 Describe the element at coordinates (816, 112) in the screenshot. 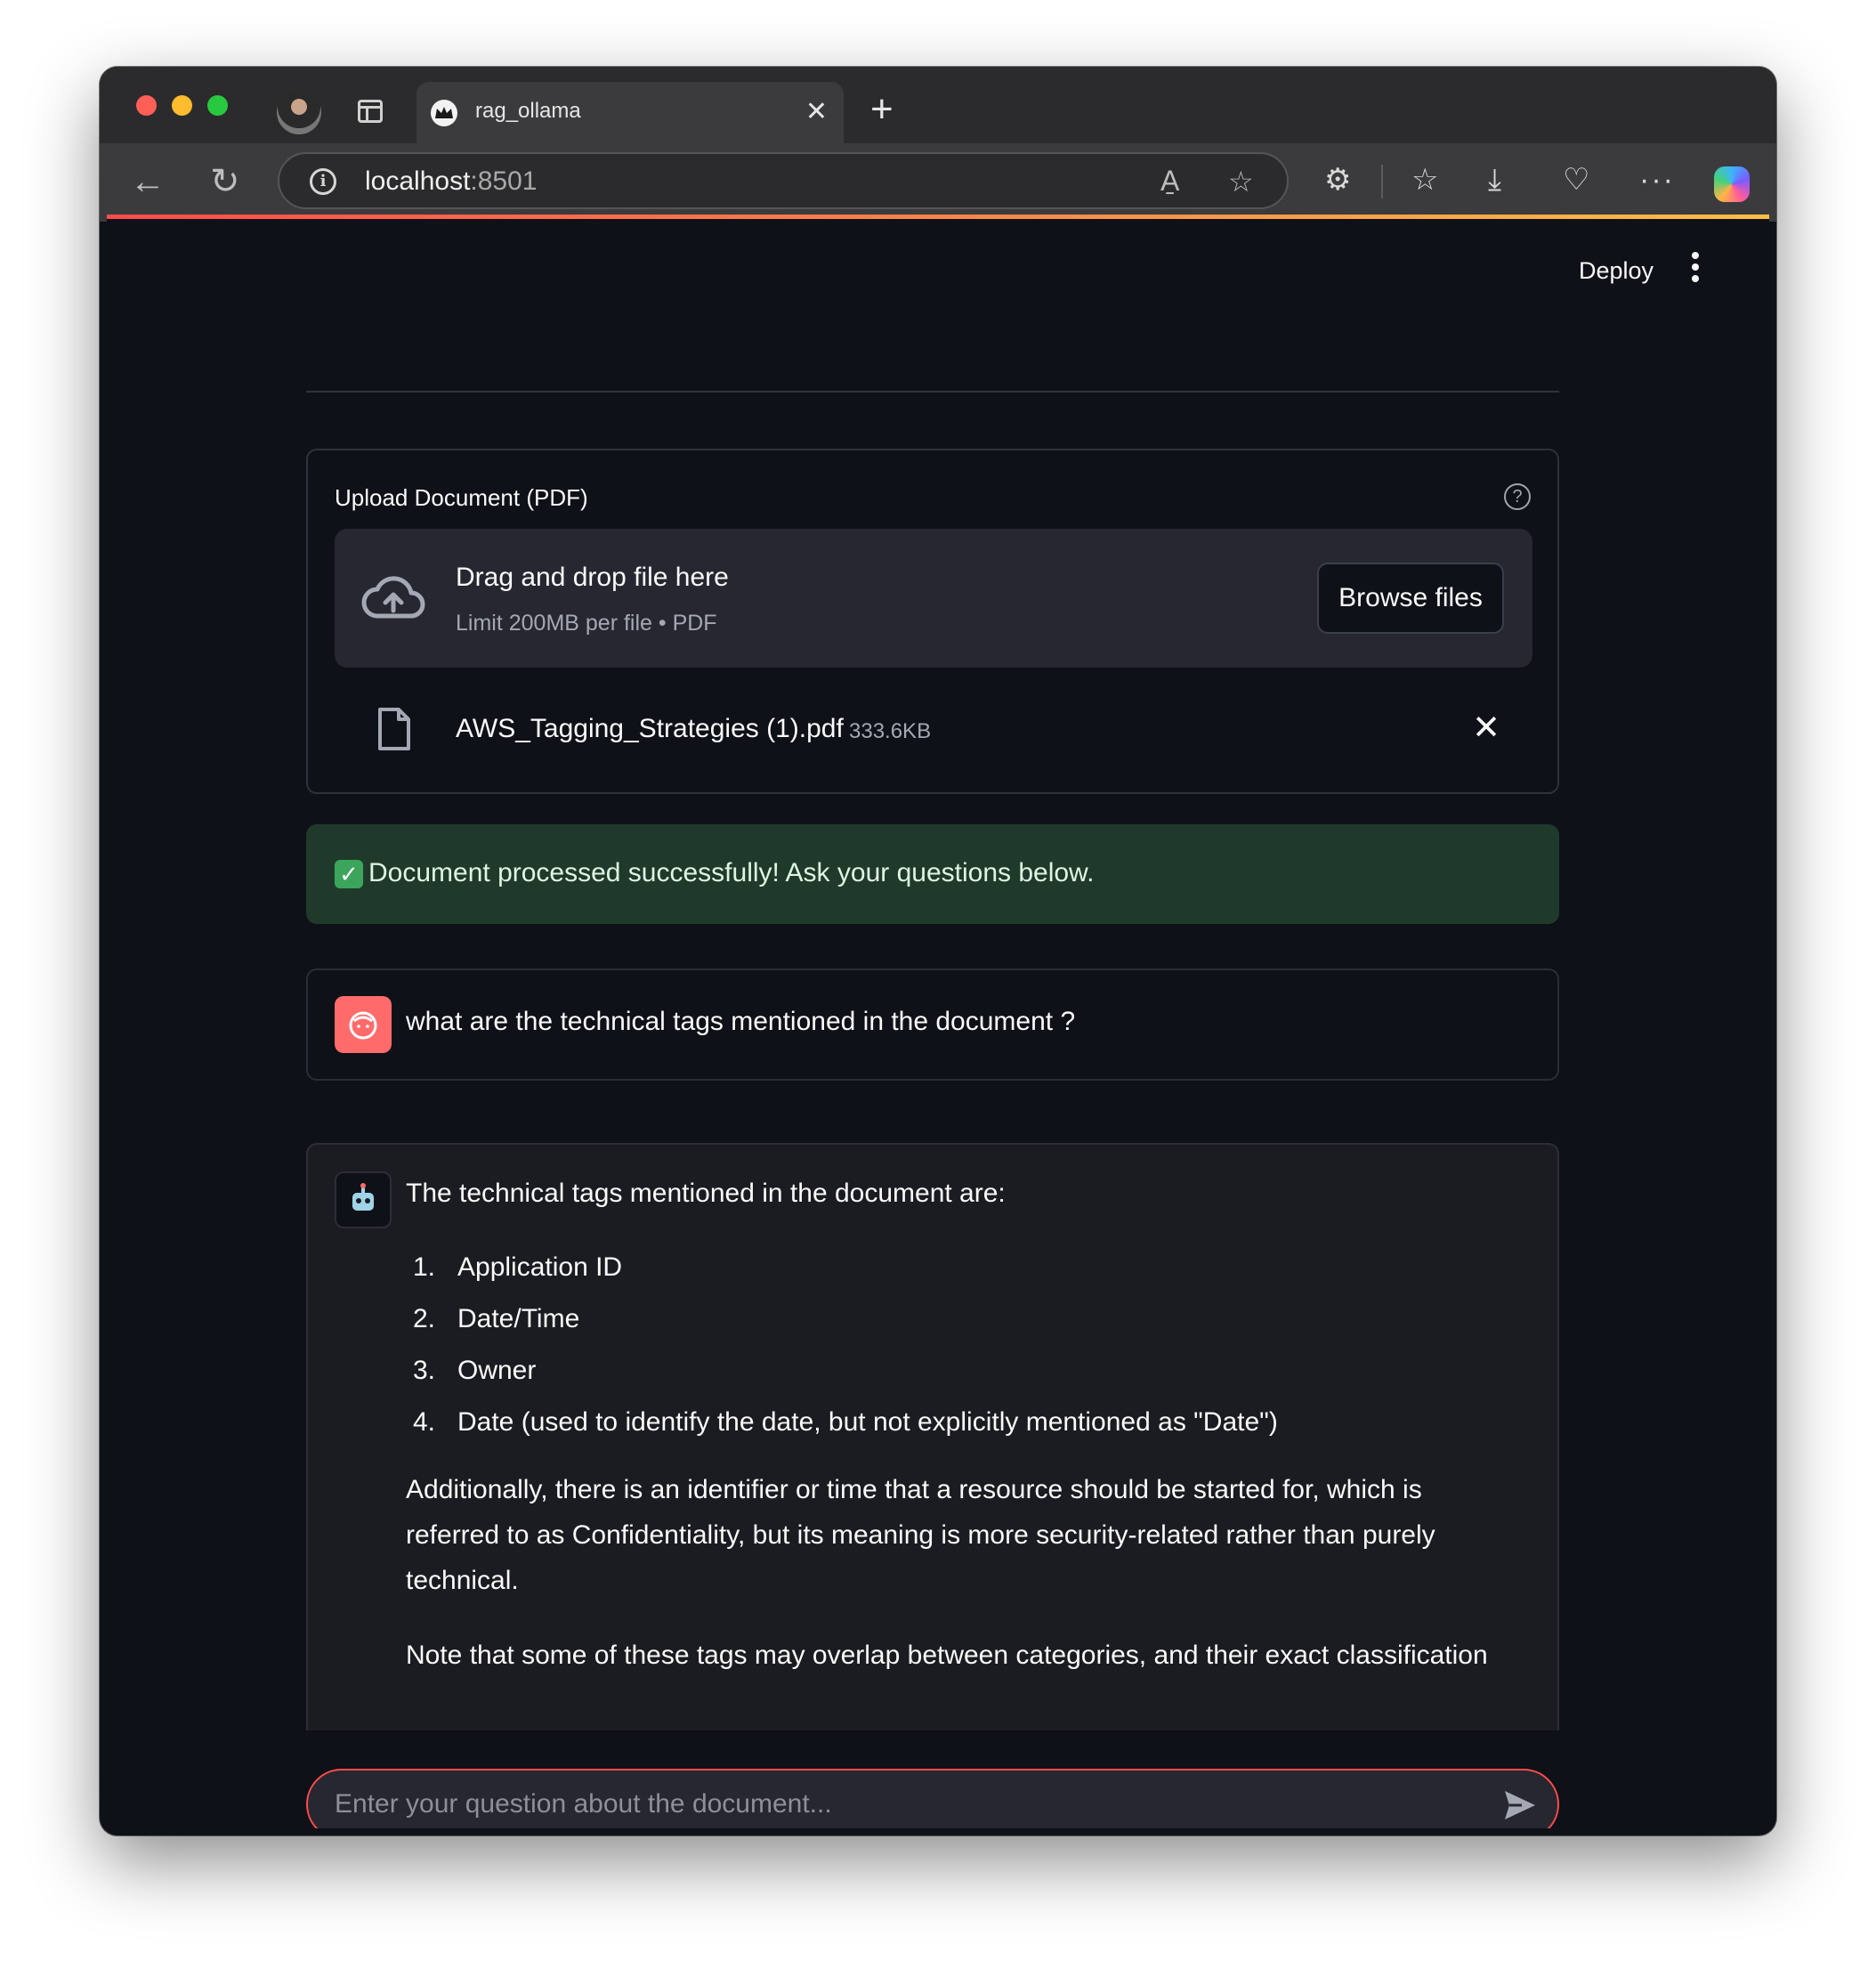

I see `close-tab-icon: ✕` at that location.